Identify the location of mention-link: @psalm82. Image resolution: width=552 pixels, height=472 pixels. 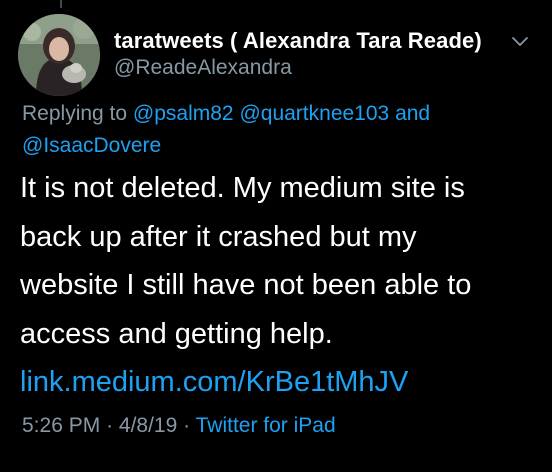
(183, 113).